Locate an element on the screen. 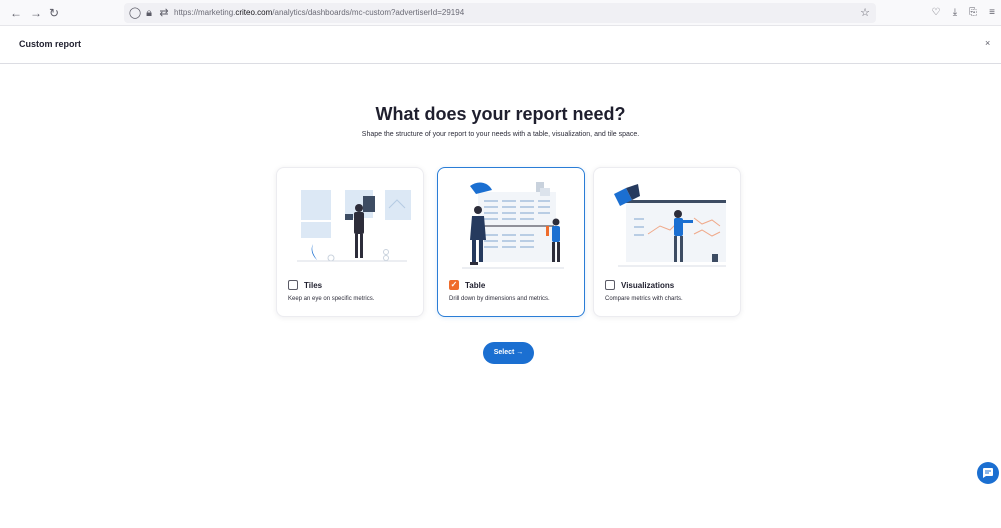  menu-icon: ≡ is located at coordinates (992, 13).